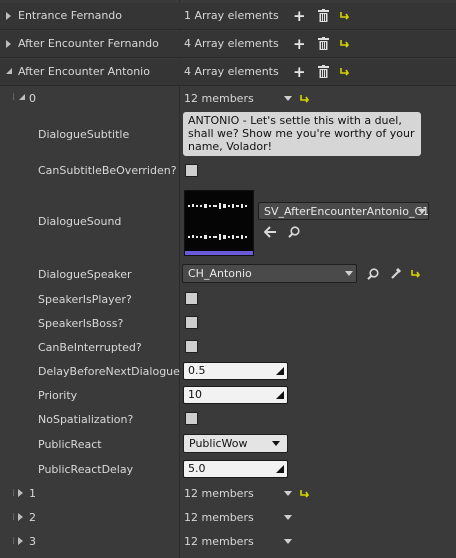 The width and height of the screenshot is (456, 558). Describe the element at coordinates (191, 346) in the screenshot. I see `can-be-interrupted-checkbox` at that location.